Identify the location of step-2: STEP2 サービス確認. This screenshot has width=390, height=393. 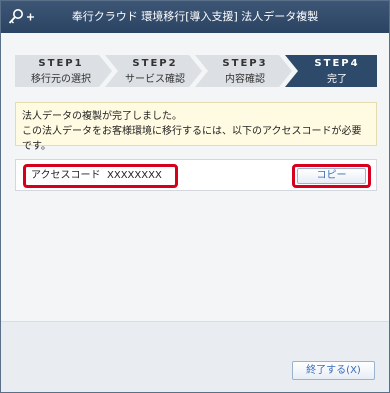
(155, 71).